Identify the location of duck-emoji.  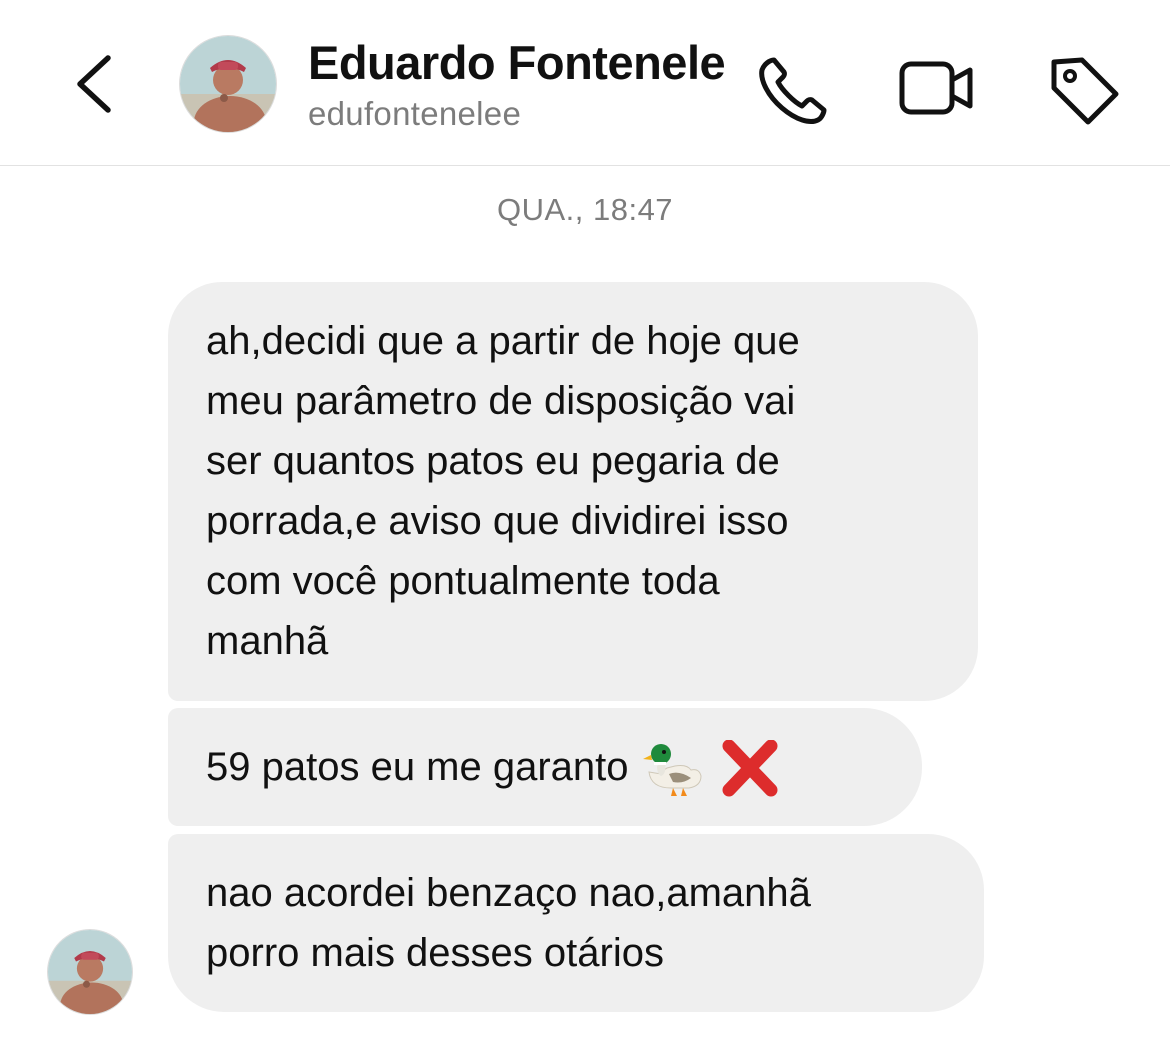
(673, 769).